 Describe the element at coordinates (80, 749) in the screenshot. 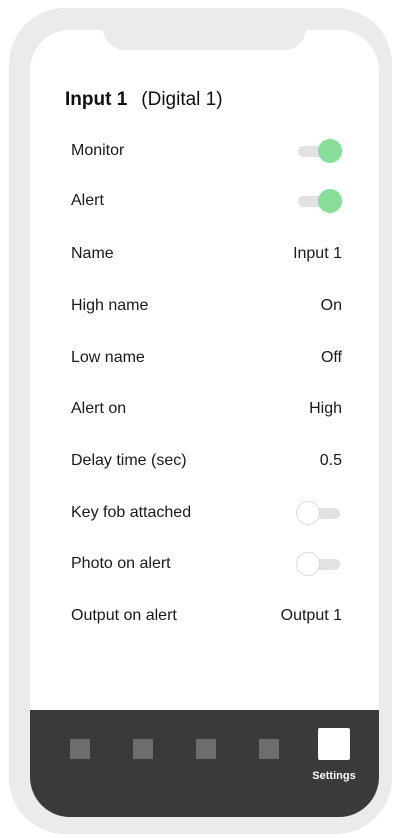

I see `tab-1-icon` at that location.